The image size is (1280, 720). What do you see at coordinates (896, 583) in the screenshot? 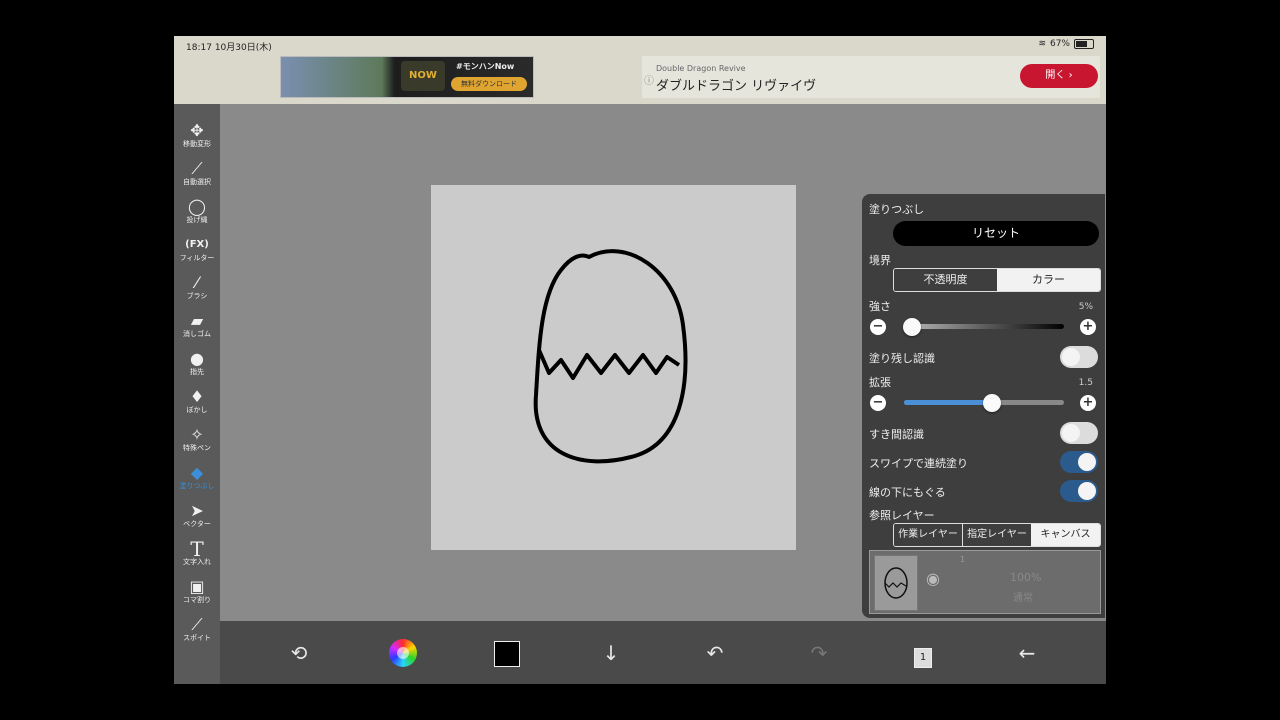
I see `layer-thumbnail` at bounding box center [896, 583].